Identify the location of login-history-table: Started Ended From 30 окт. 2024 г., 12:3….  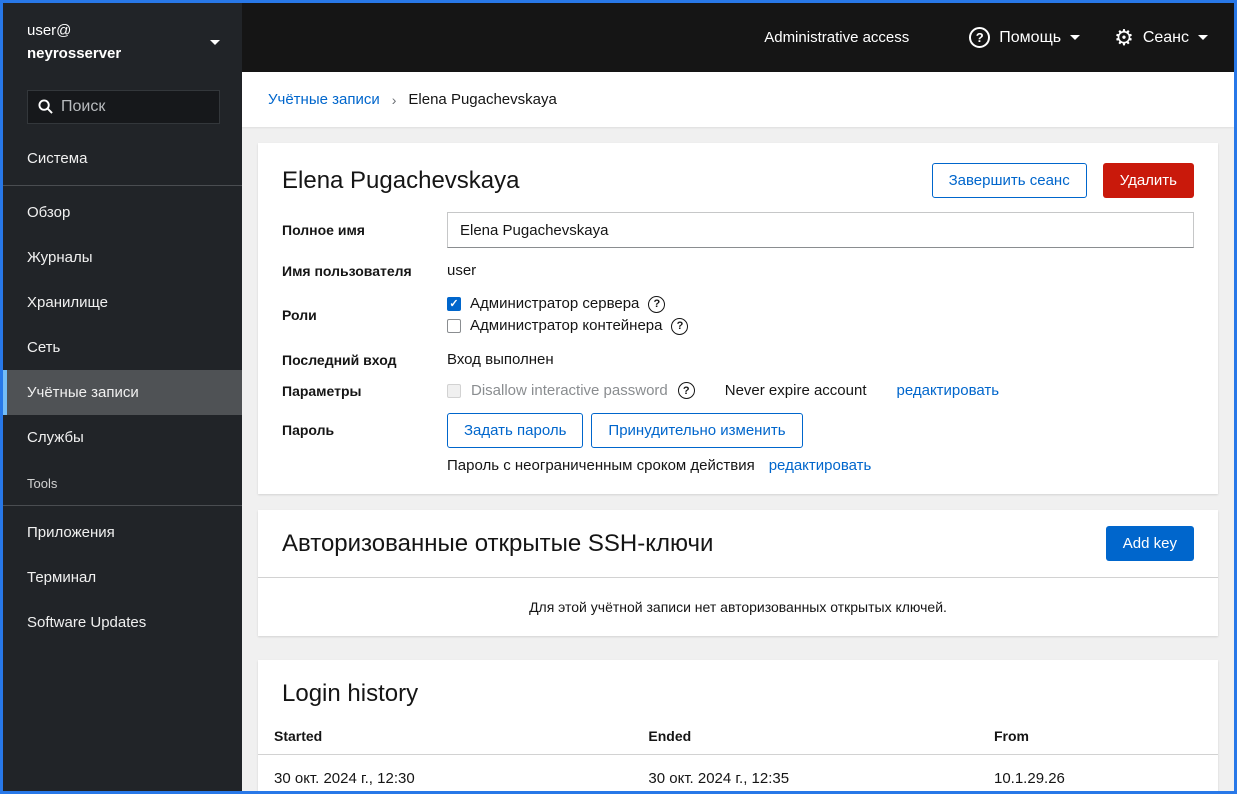
(738, 754).